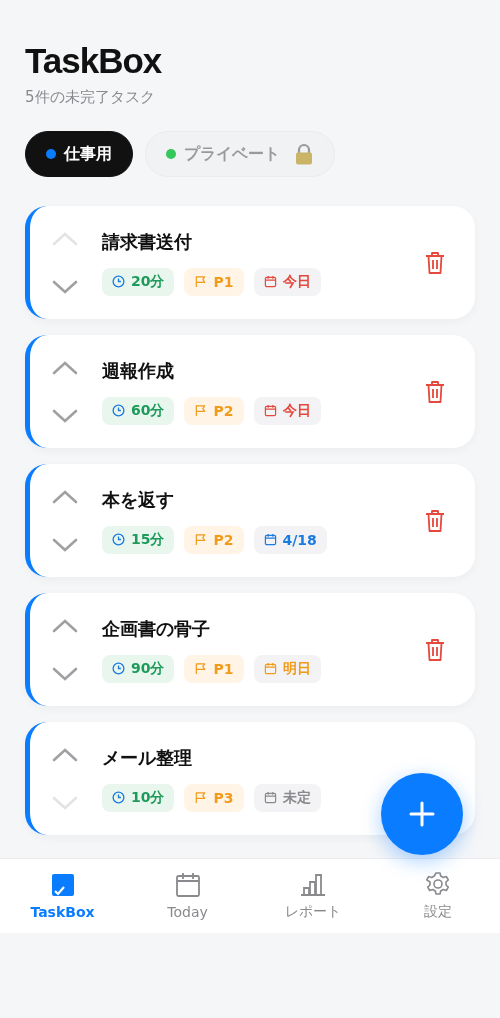 The width and height of the screenshot is (500, 1018). Describe the element at coordinates (312, 884) in the screenshot. I see `bar-chart-icon` at that location.